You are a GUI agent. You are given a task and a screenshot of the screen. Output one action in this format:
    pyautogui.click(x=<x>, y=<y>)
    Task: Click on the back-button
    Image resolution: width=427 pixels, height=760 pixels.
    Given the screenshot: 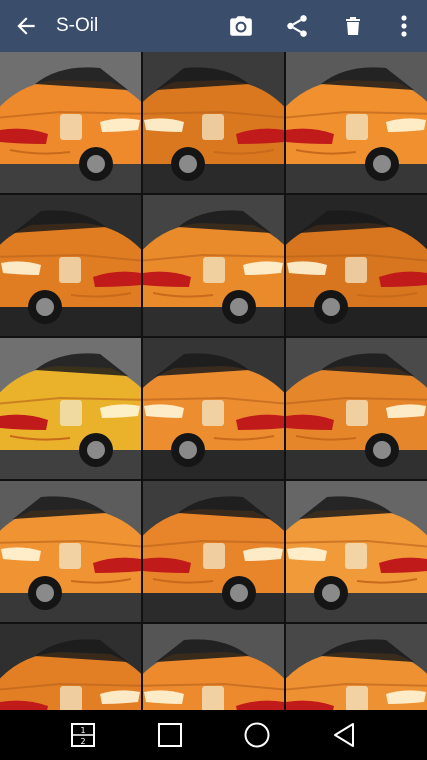 What is the action you would take?
    pyautogui.click(x=26, y=26)
    